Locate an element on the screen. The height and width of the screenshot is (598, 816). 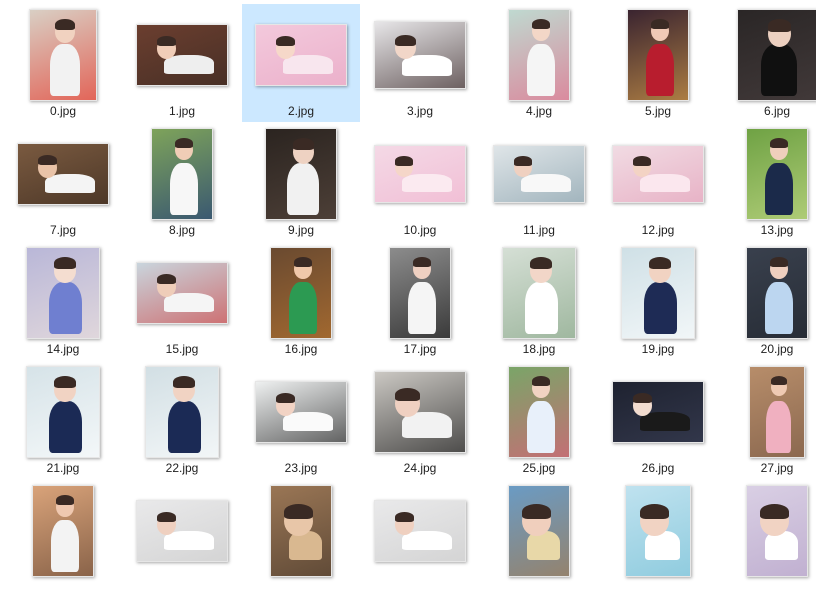
file-item: 13.jpg is located at coordinates (767, 182).